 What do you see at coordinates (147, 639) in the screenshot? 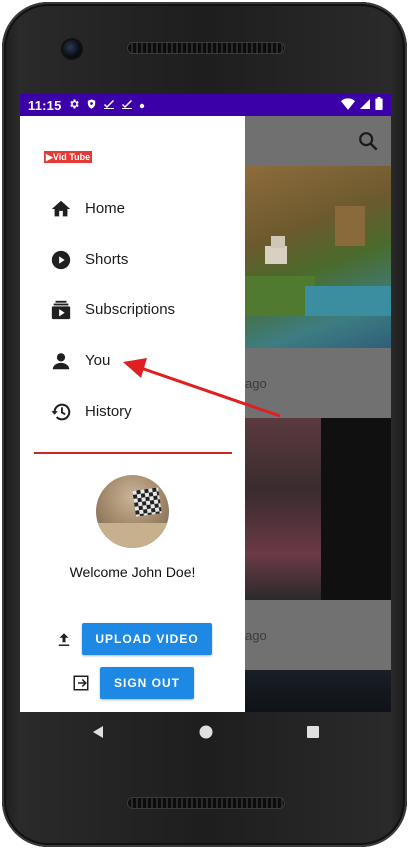
I see `upload-video-button: UPLOAD VIDEO` at bounding box center [147, 639].